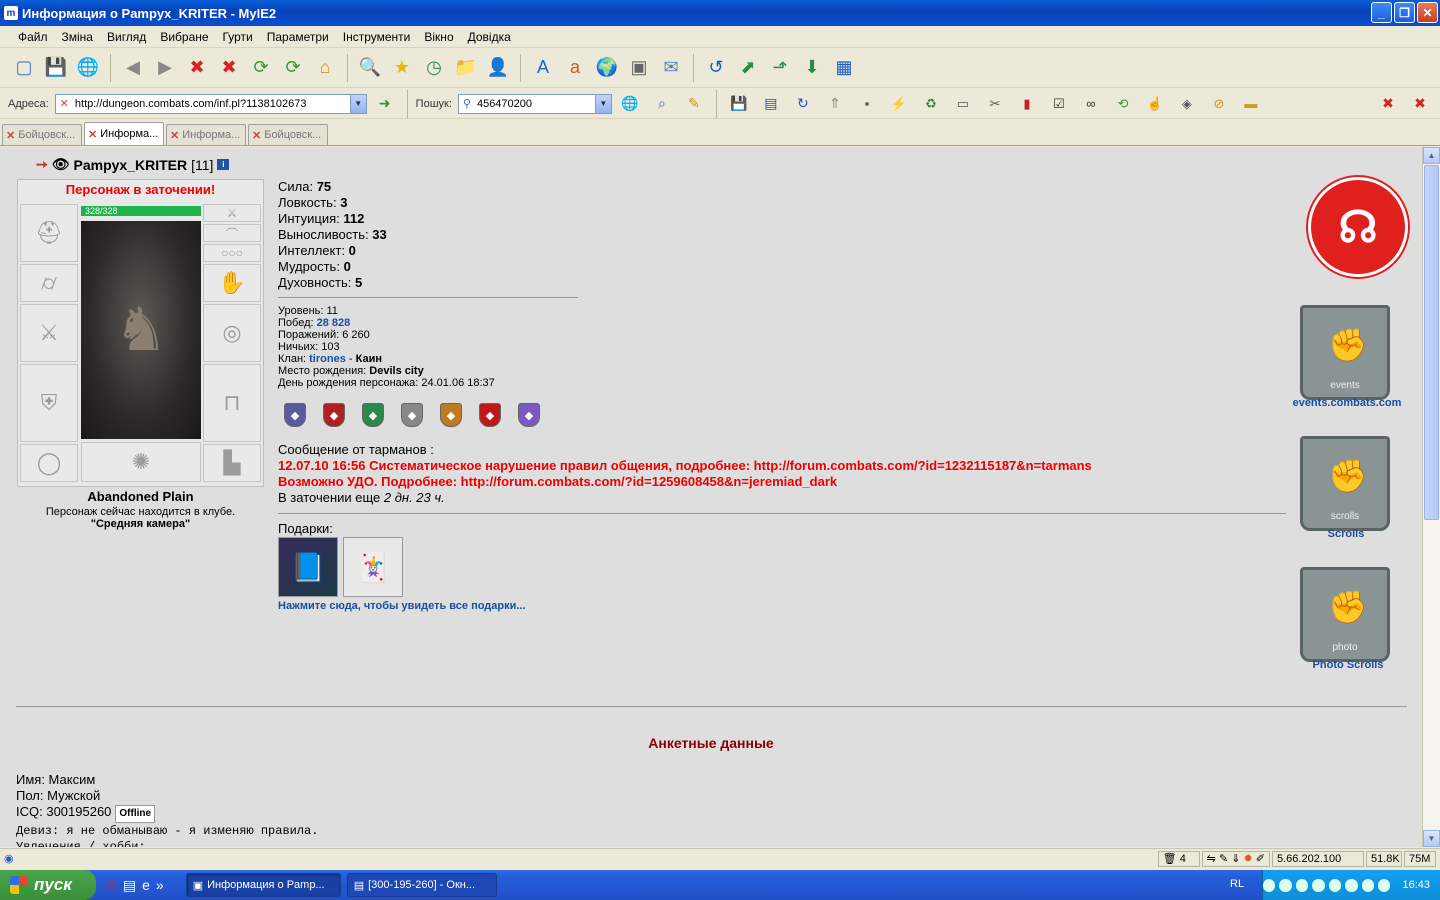 The image size is (1440, 900). Describe the element at coordinates (438, 37) in the screenshot. I see `menu-window: Вікно` at that location.